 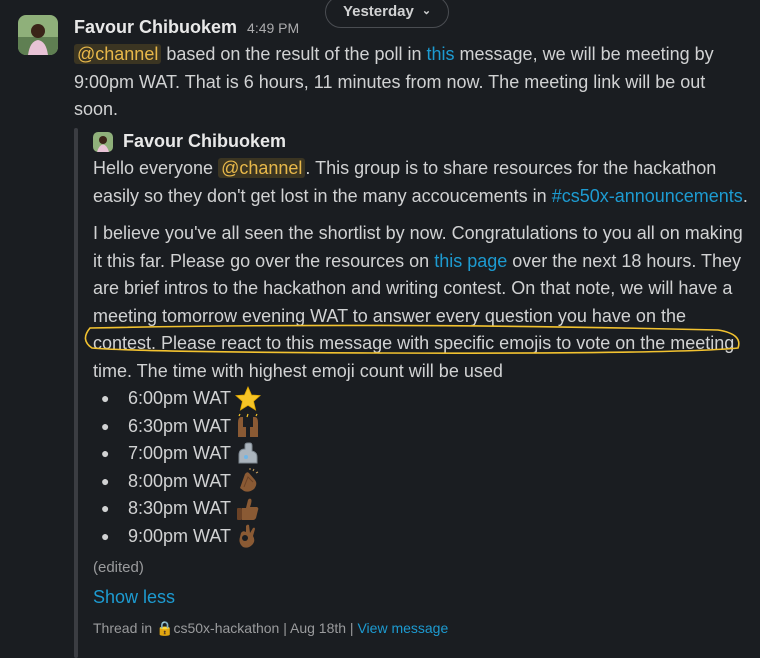 I want to click on quoted-avatar, so click(x=103, y=141).